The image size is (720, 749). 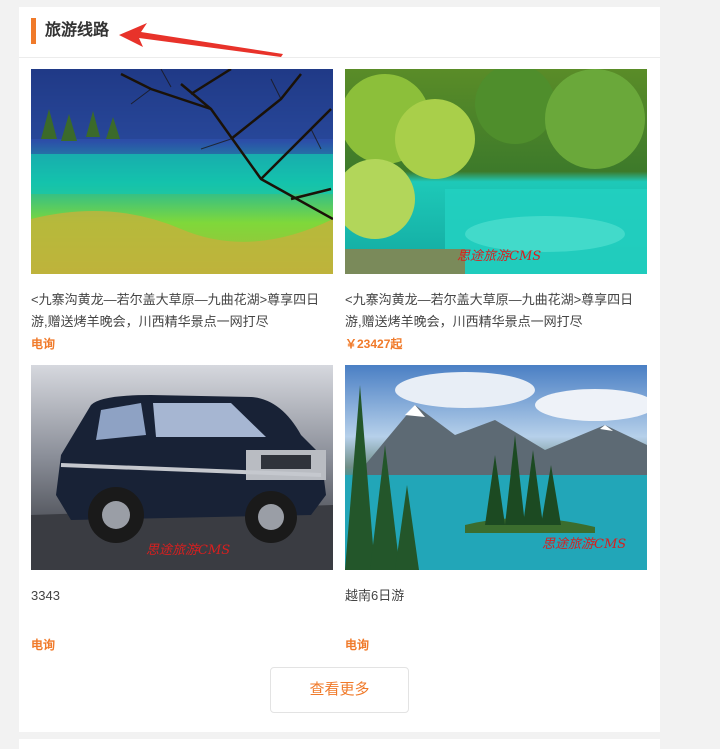 What do you see at coordinates (339, 690) in the screenshot?
I see `view-more-button: 查看更多` at bounding box center [339, 690].